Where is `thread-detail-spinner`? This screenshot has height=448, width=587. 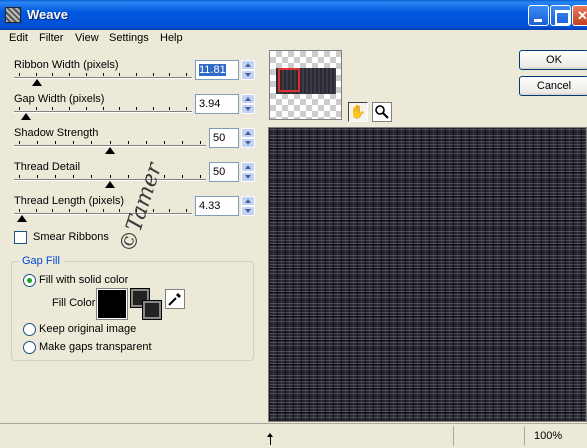
thread-detail-spinner is located at coordinates (248, 172).